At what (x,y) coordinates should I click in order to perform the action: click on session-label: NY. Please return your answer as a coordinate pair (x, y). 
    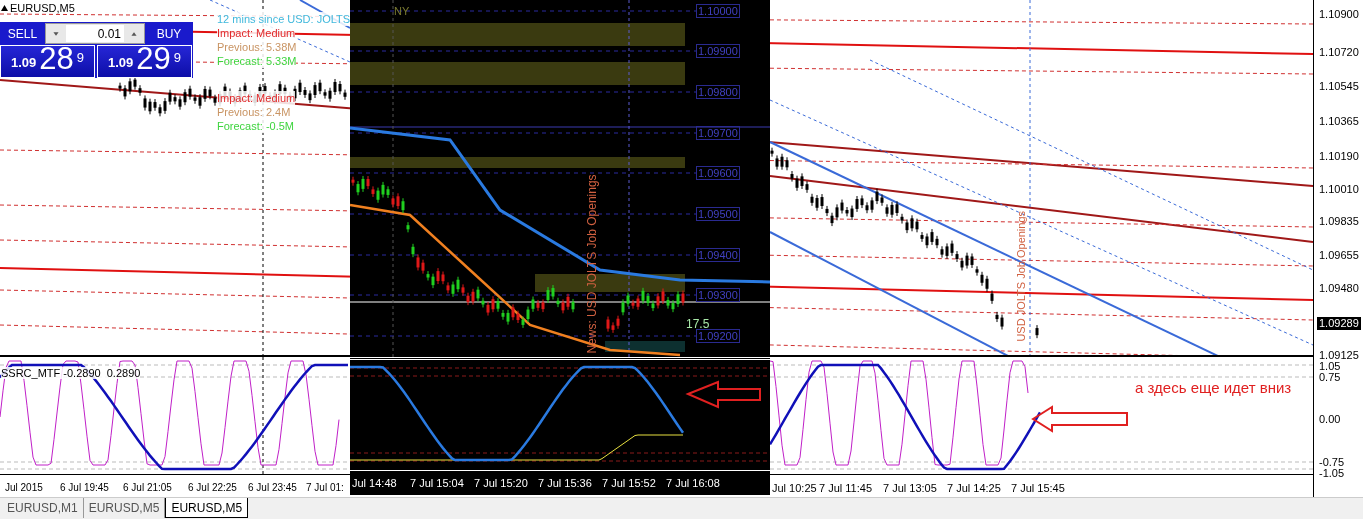
    Looking at the image, I should click on (402, 11).